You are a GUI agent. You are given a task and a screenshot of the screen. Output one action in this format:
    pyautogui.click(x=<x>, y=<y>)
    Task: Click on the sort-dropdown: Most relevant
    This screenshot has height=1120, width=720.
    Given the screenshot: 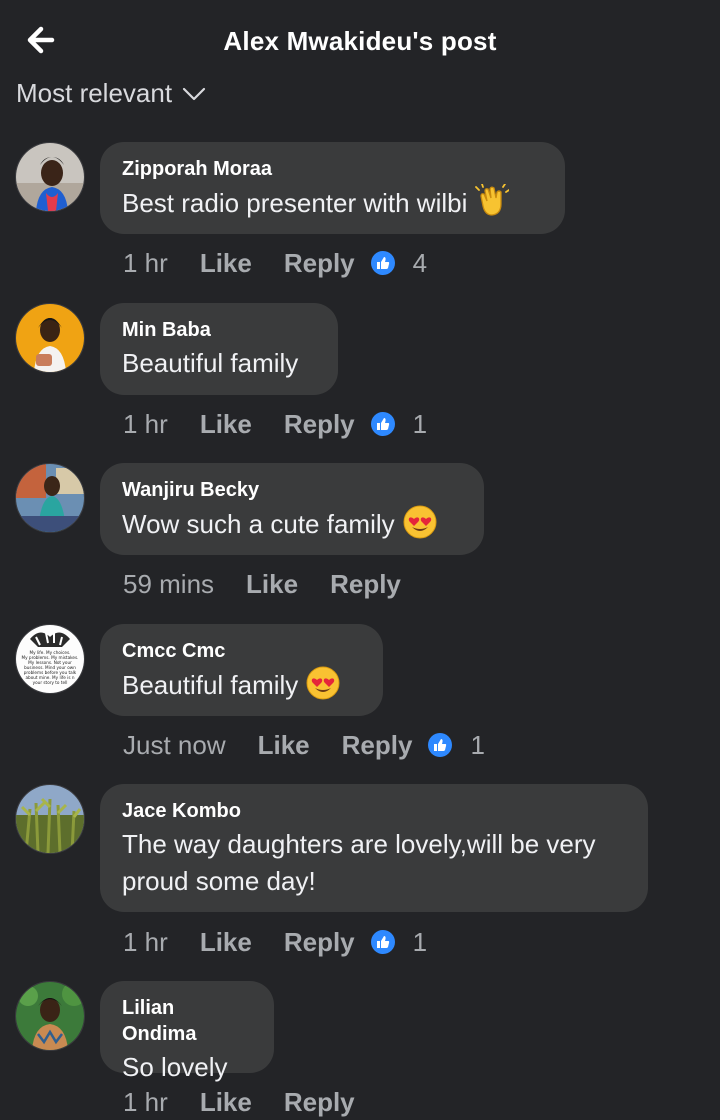 What is the action you would take?
    pyautogui.click(x=111, y=93)
    